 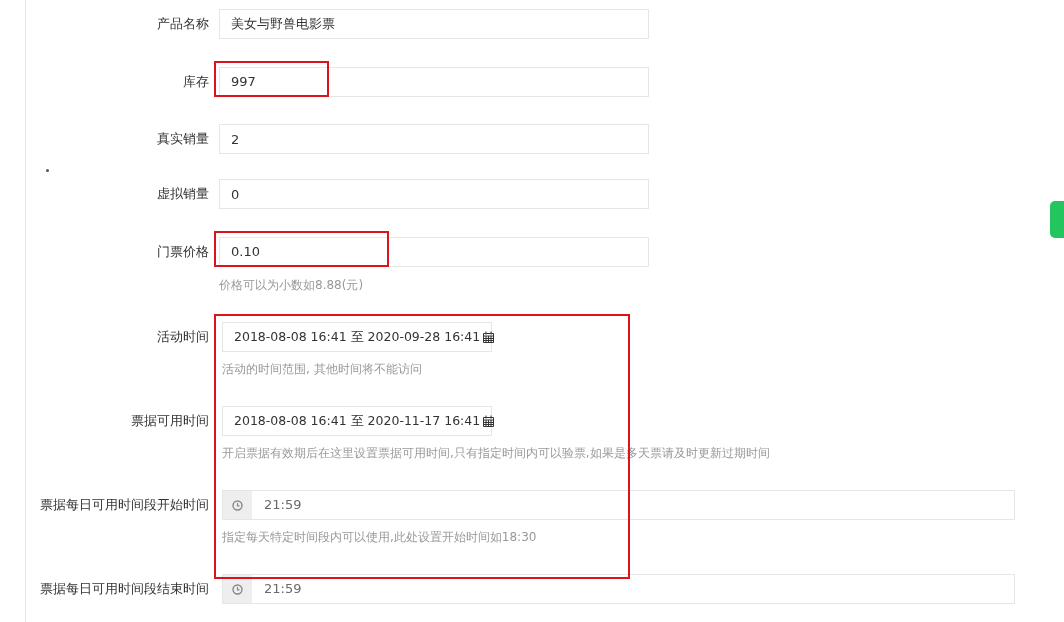 I want to click on help-text: 指定每天特定时间段内可以使用,此处设置开始时间如18:30, so click(x=380, y=537).